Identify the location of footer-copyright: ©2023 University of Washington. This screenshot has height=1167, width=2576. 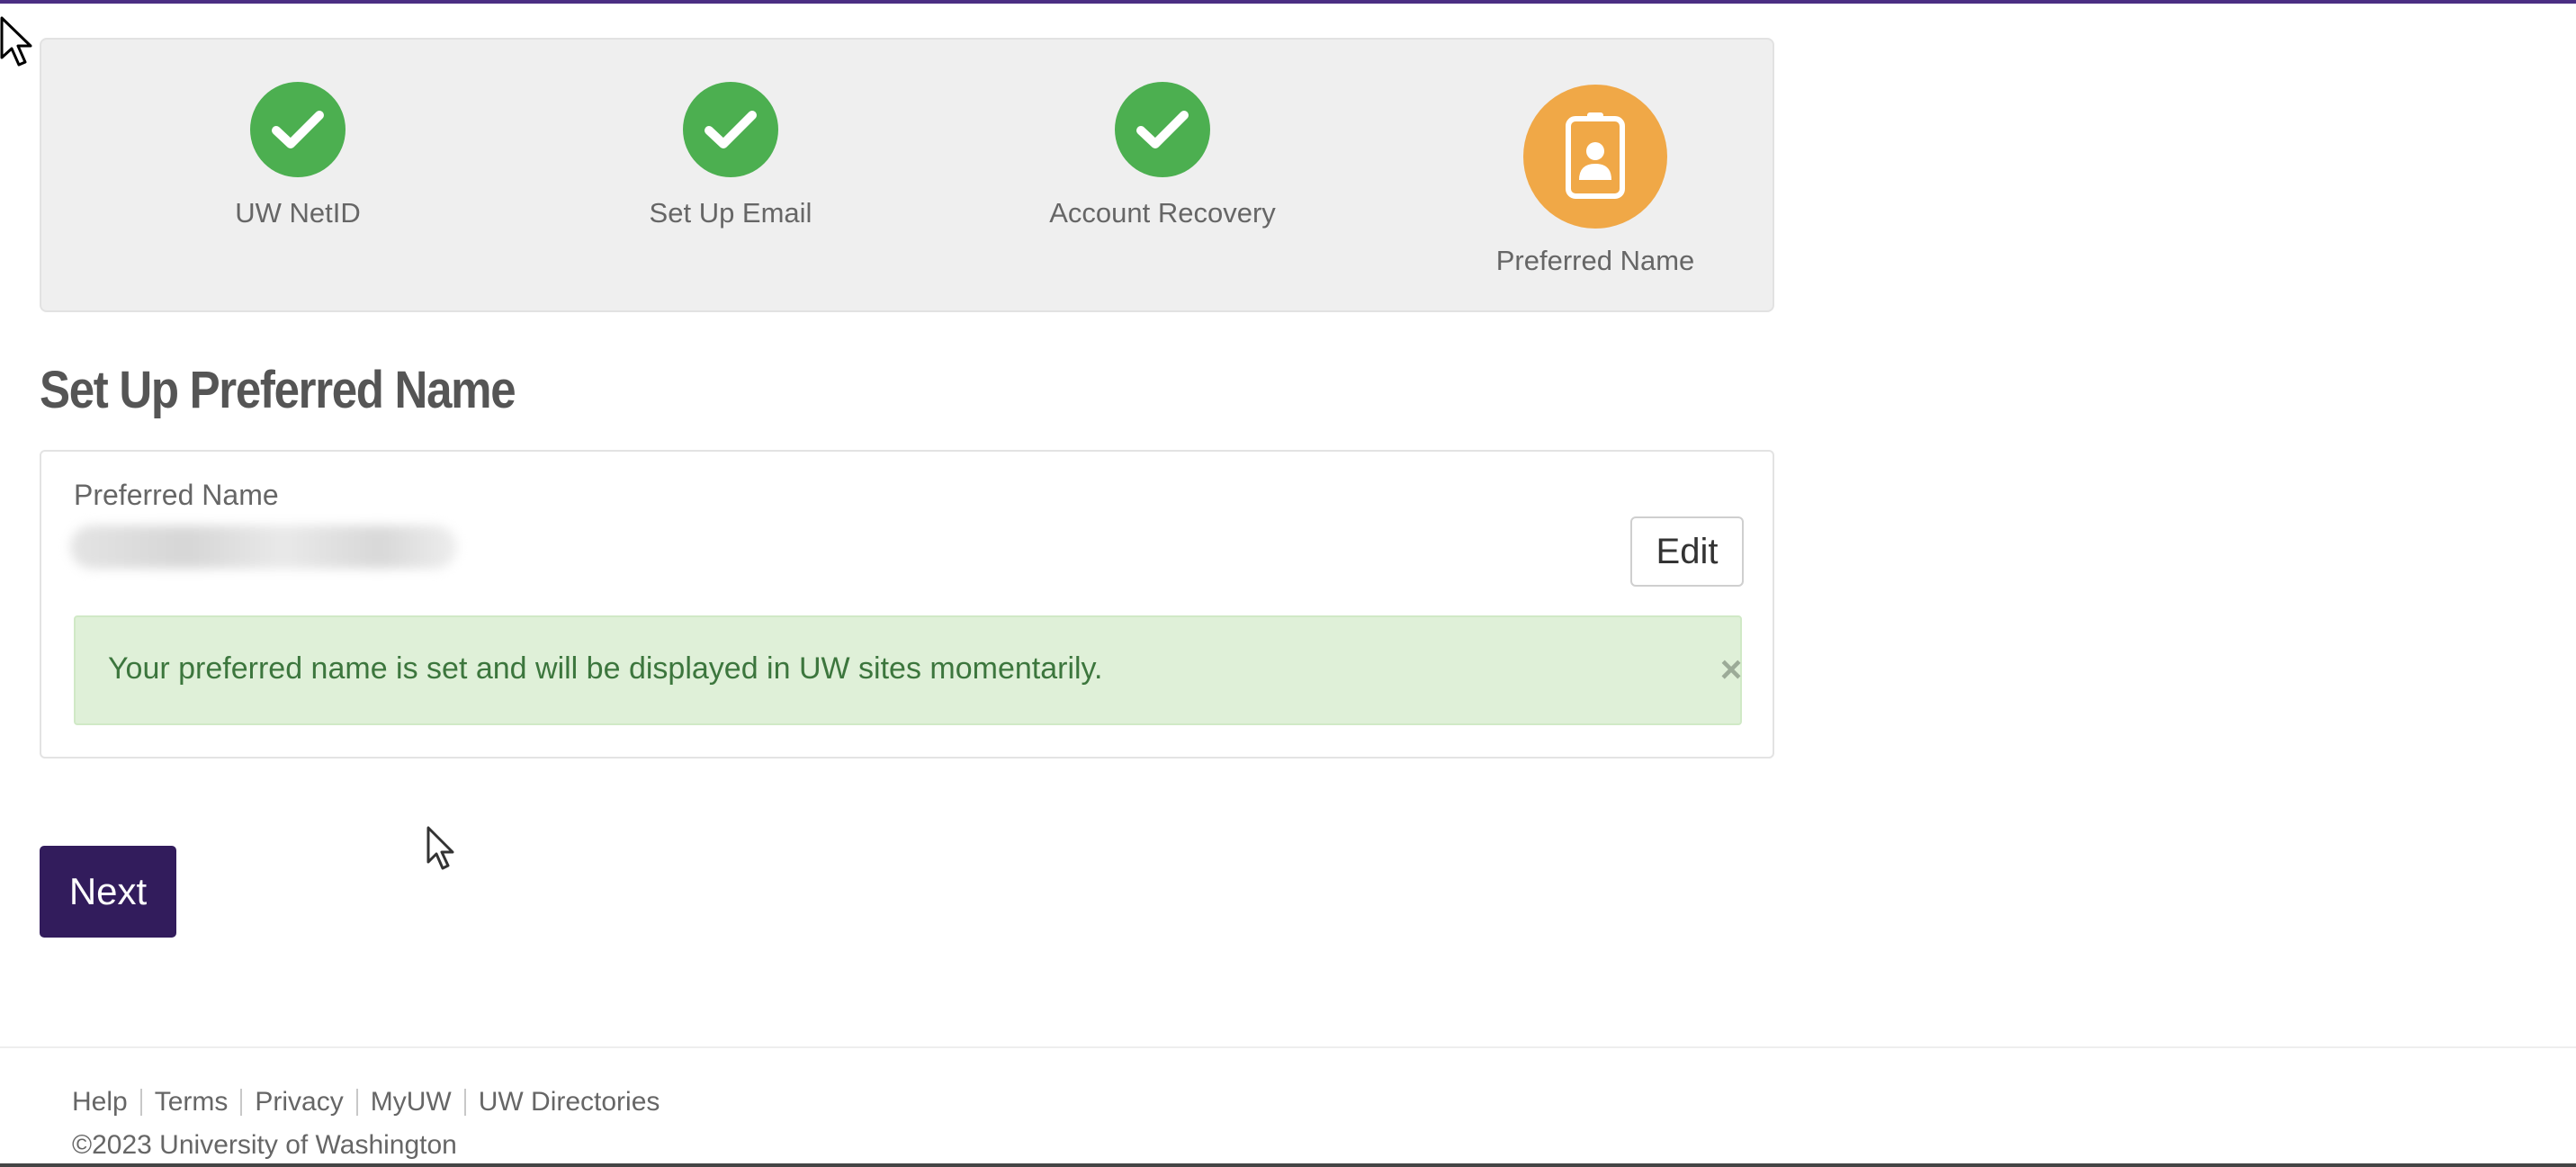
(264, 1145).